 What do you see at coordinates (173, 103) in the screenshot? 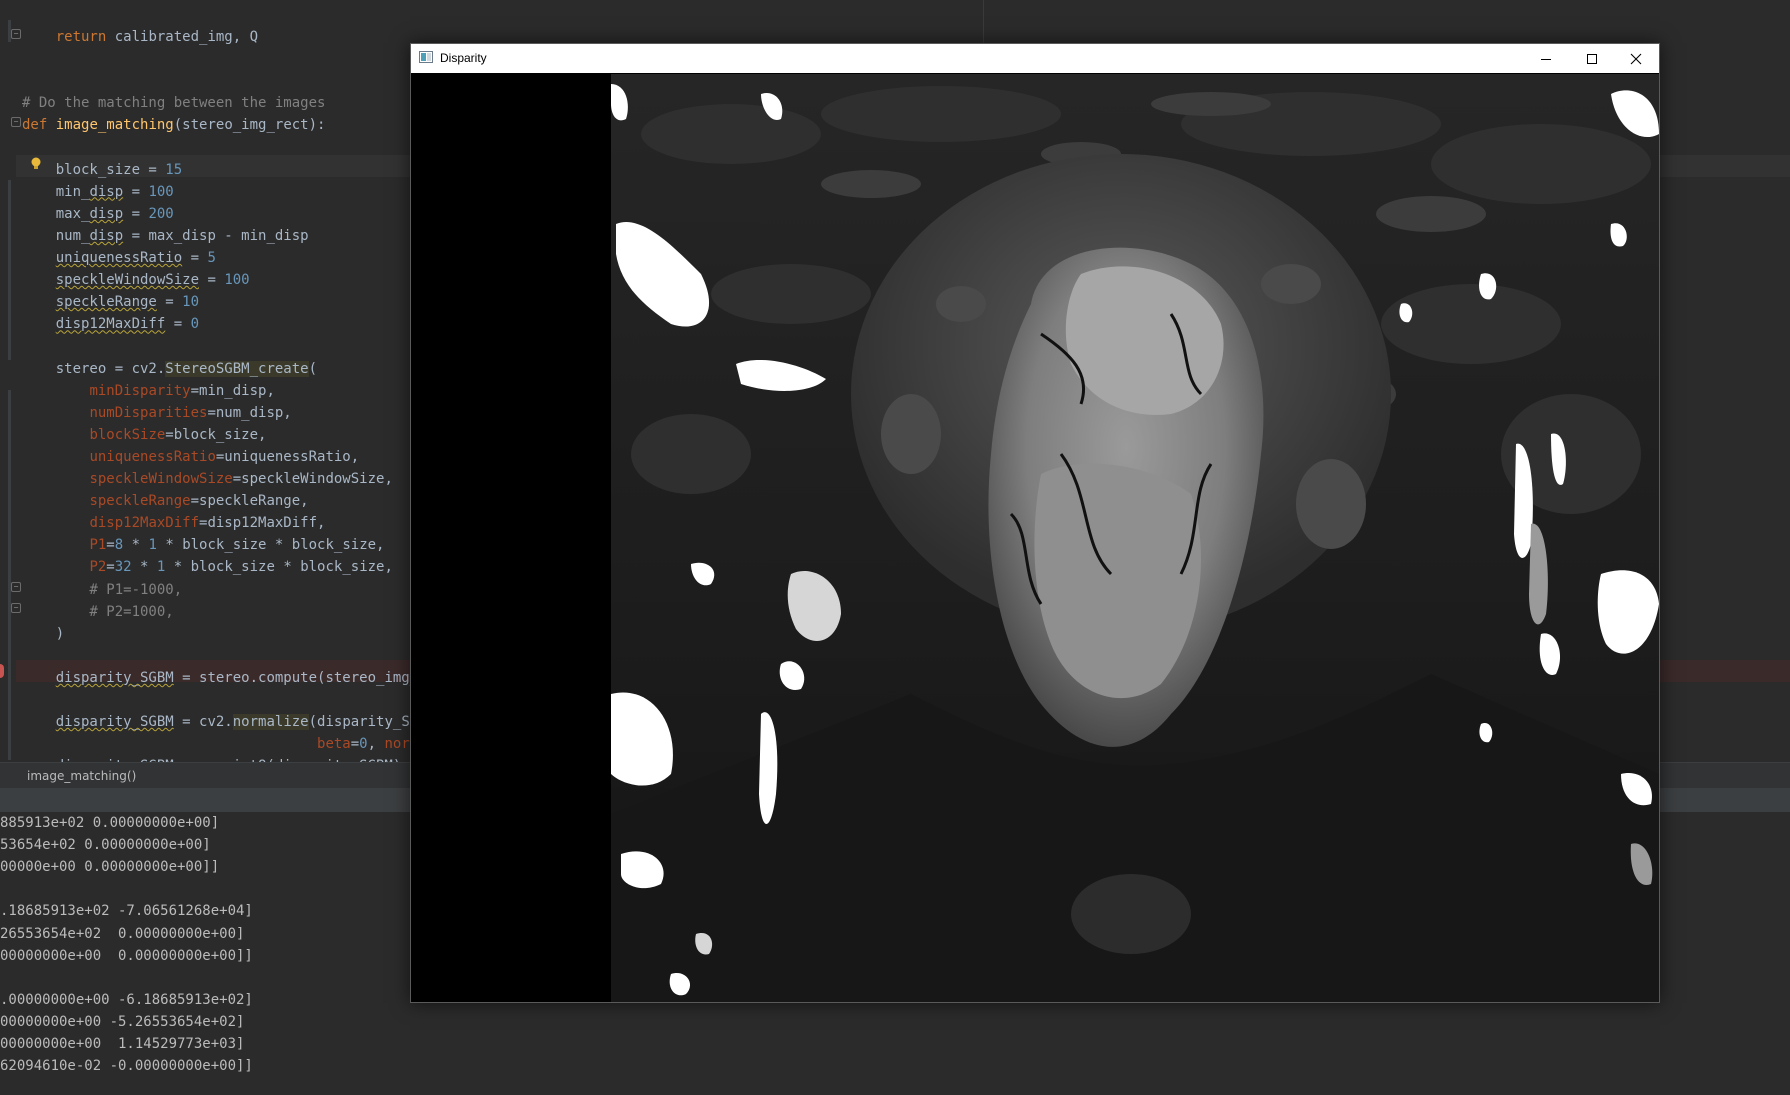
I see `code-line: # Do the matching between the images` at bounding box center [173, 103].